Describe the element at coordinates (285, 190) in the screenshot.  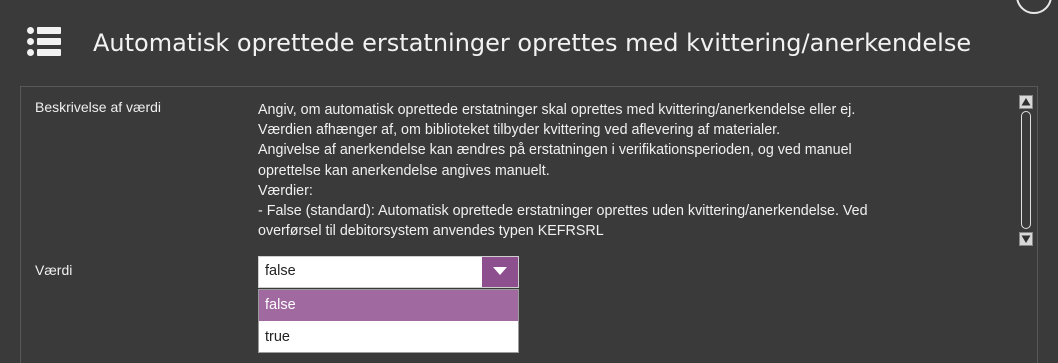
I see `description-line: Værdier:` at that location.